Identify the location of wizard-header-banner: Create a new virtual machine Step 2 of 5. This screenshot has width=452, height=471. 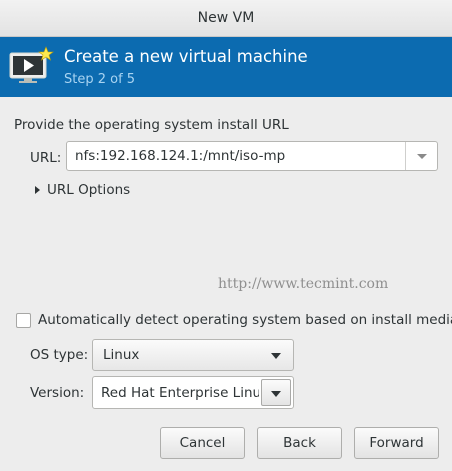
(226, 67).